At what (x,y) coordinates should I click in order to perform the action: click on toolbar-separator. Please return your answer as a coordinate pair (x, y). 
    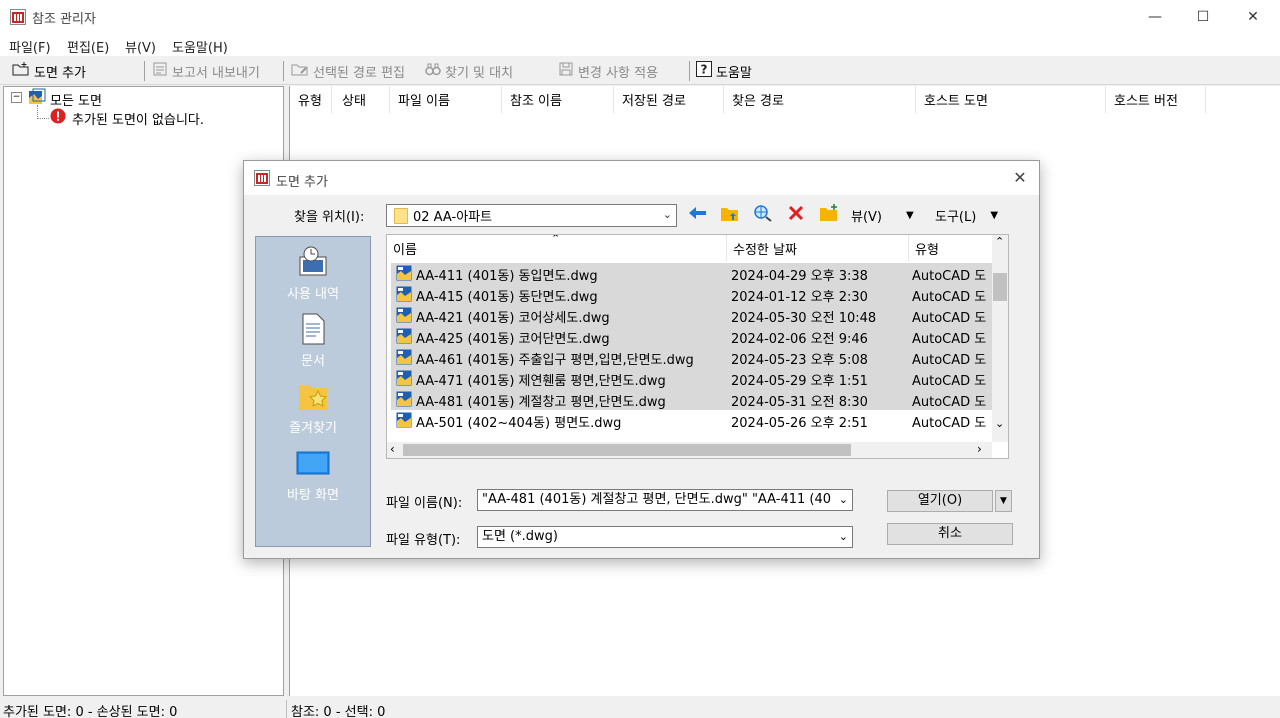
    Looking at the image, I should click on (283, 71).